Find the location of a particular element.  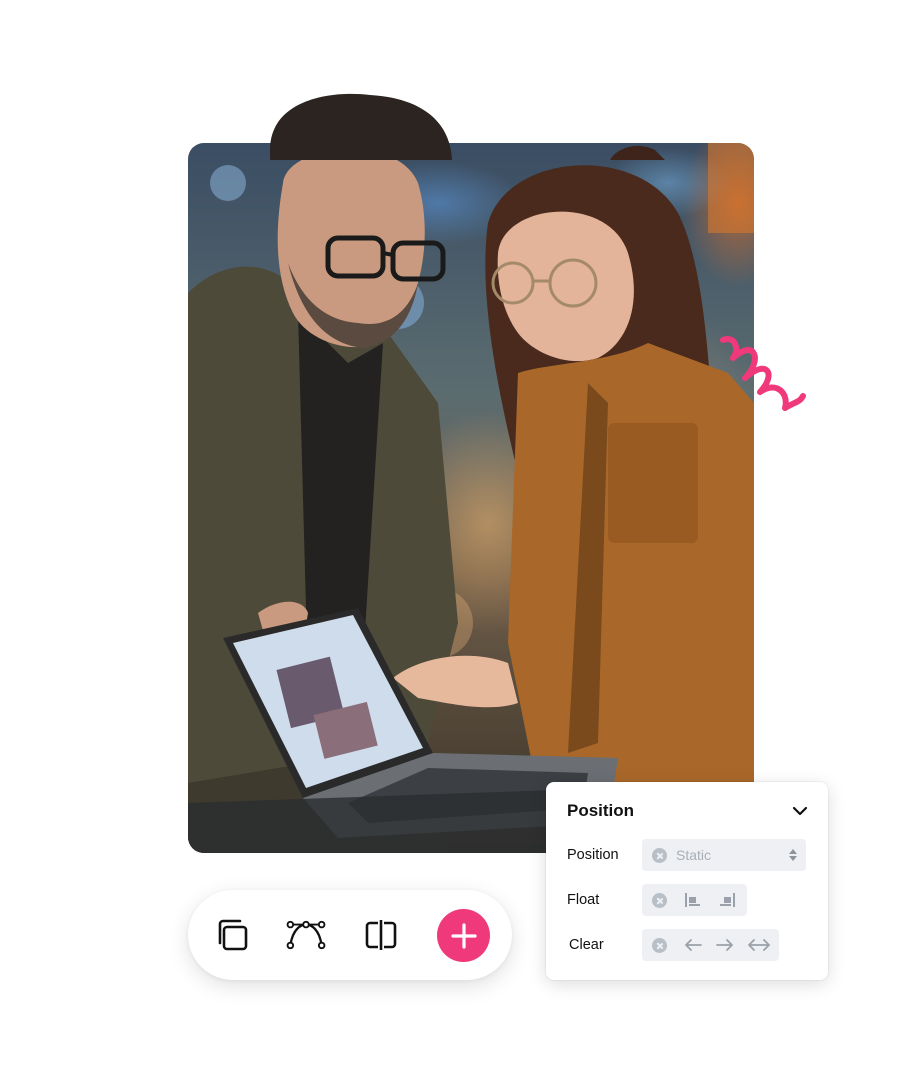

arrow-both-icon is located at coordinates (759, 945).